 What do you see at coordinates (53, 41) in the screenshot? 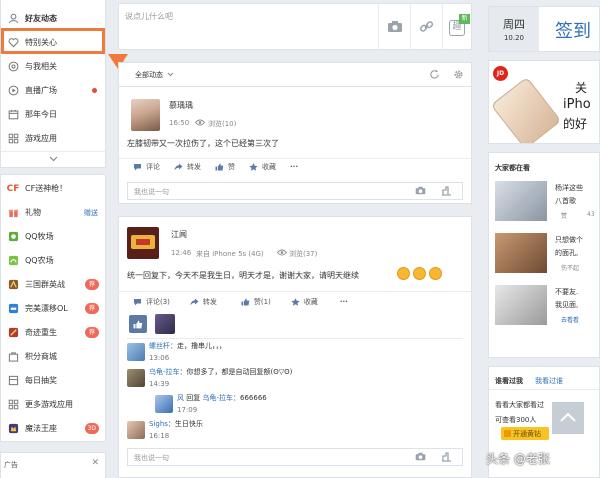
I see `highlight-box` at bounding box center [53, 41].